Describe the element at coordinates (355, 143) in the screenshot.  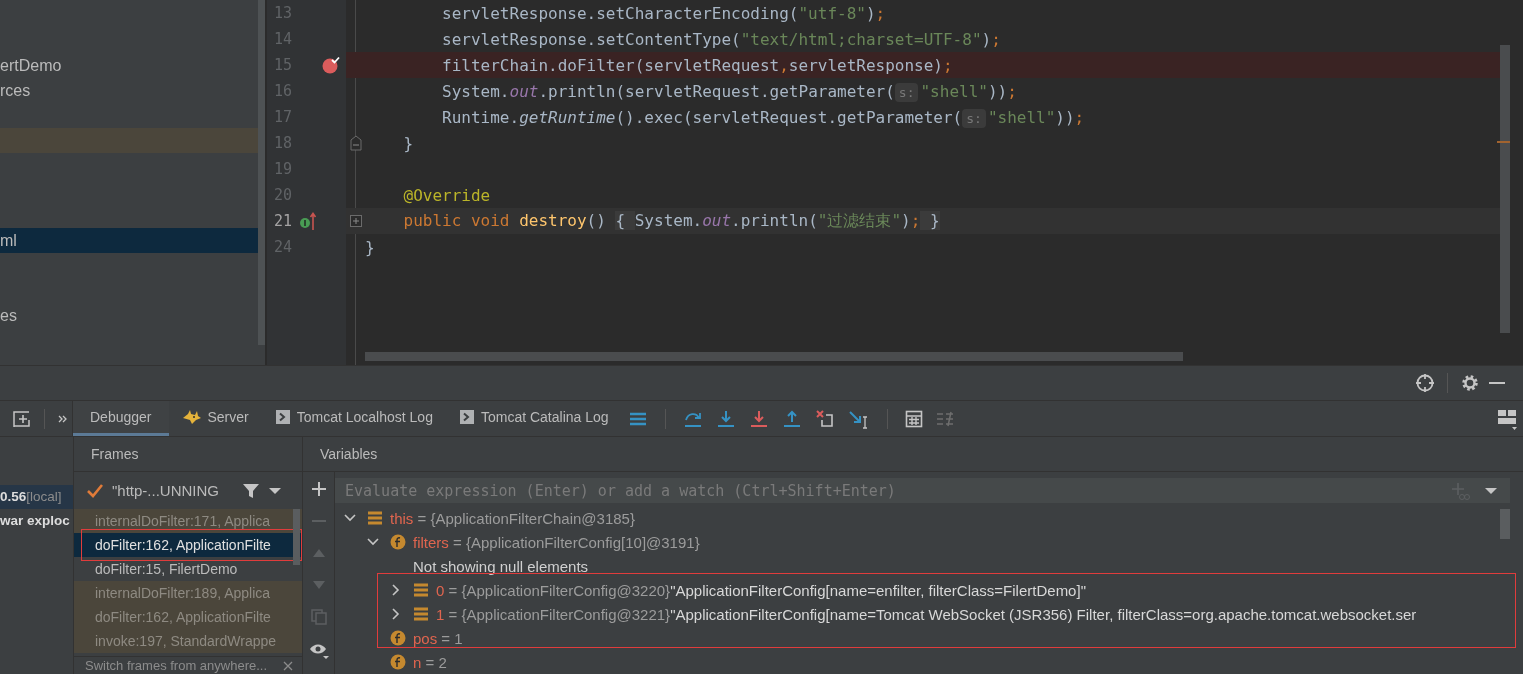
I see `fold-icon` at that location.